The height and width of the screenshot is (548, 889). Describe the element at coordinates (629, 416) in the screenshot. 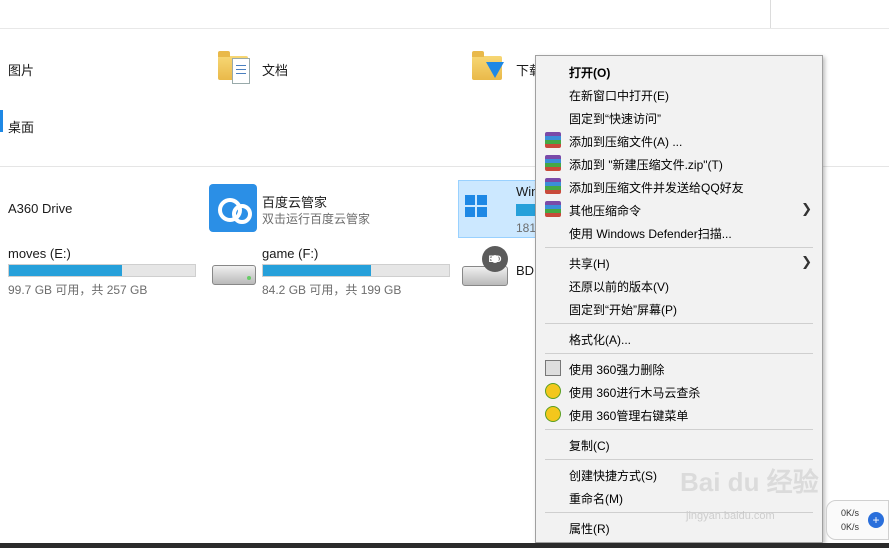

I see `menu-item-label: 使用 360管理右键菜单` at that location.